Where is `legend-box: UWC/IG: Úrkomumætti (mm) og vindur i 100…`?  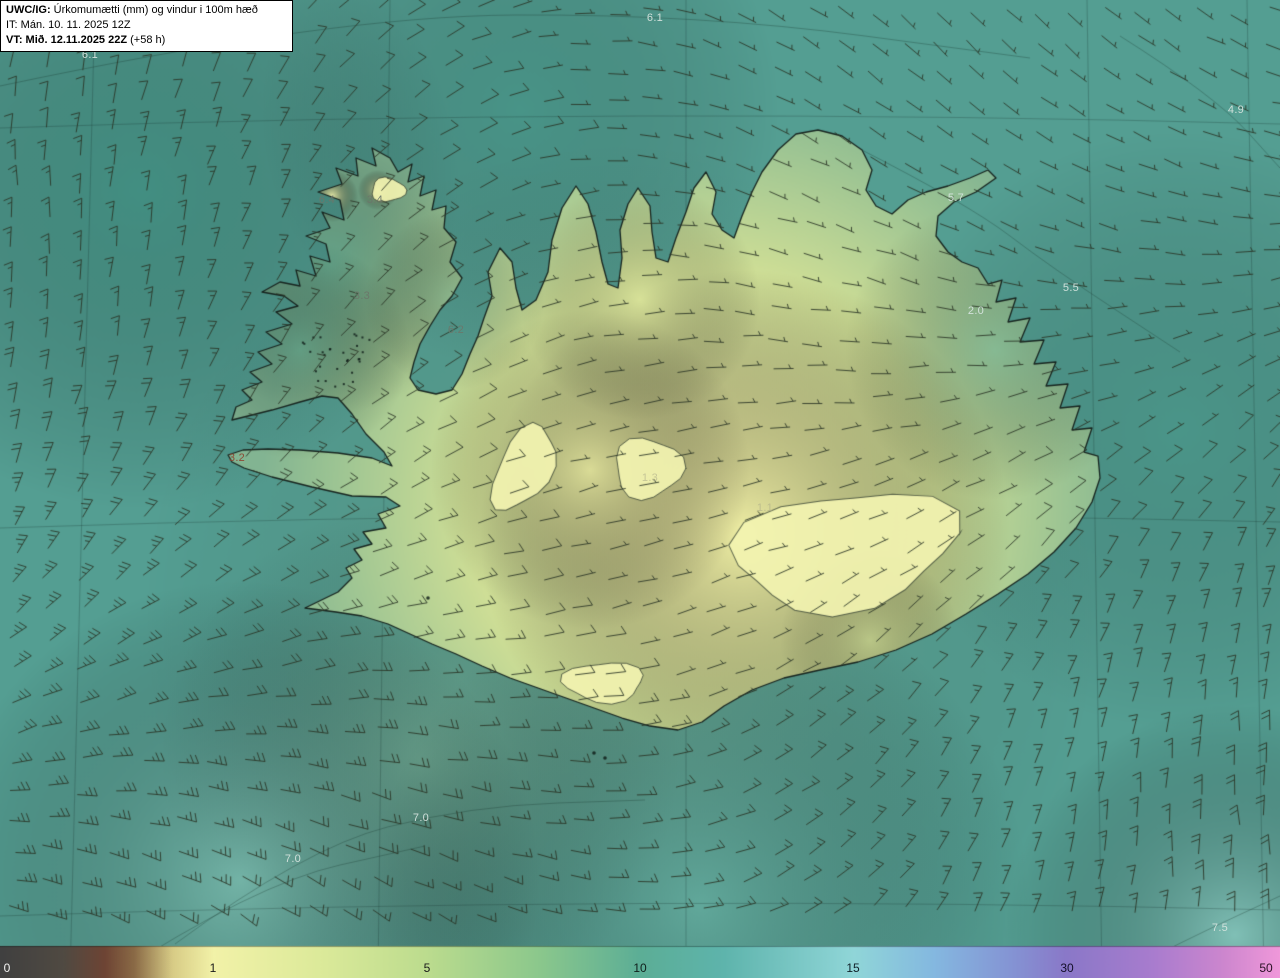 legend-box: UWC/IG: Úrkomumætti (mm) og vindur i 100… is located at coordinates (146, 26).